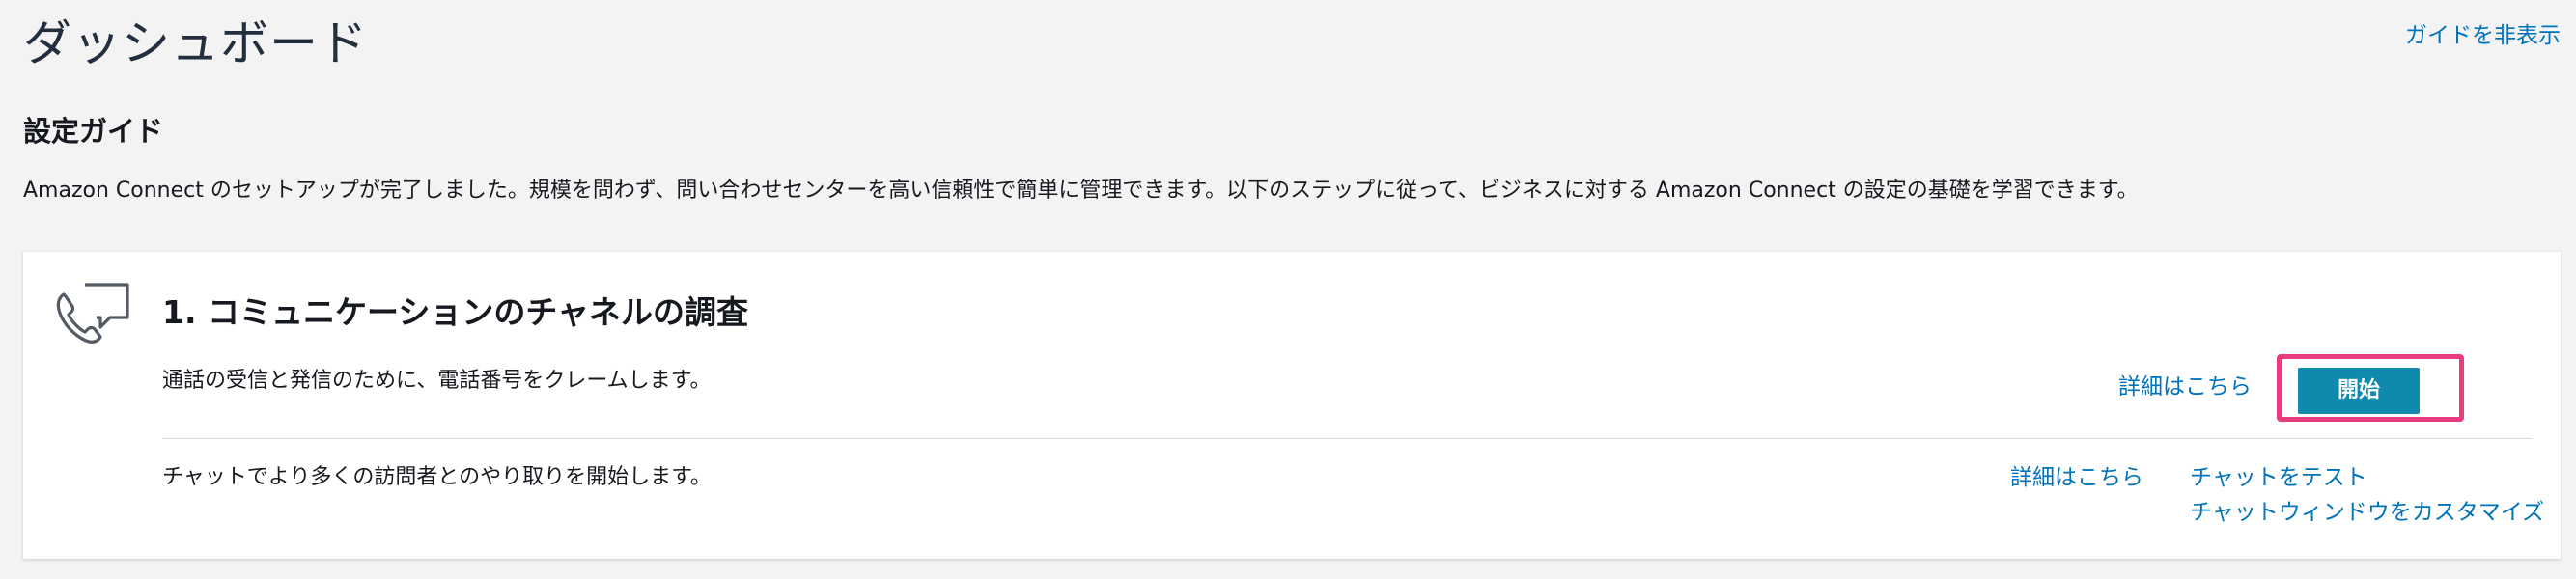 This screenshot has height=579, width=2576. Describe the element at coordinates (2077, 477) in the screenshot. I see `chat-details-link: 詳細はこちら` at that location.